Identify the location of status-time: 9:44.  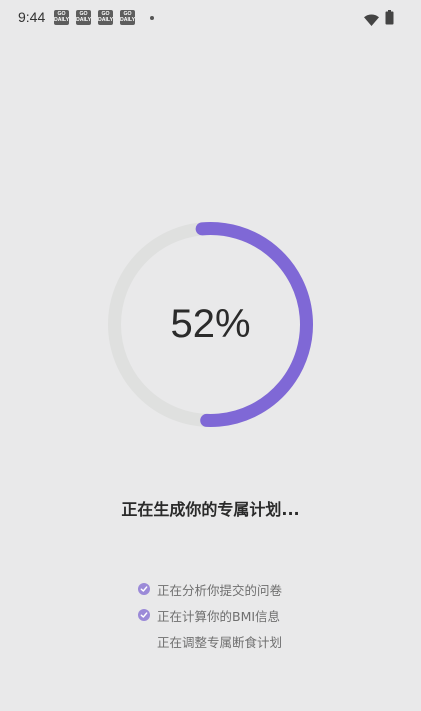
(32, 17).